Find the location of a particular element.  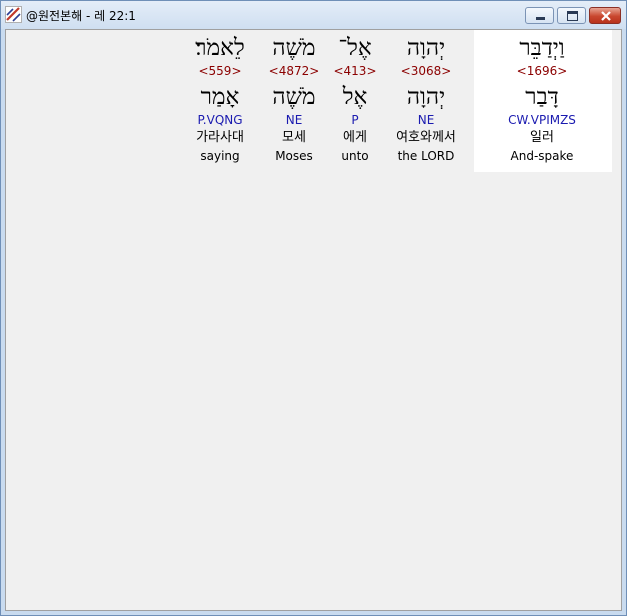

hebrew-lemma: דָּבַר is located at coordinates (542, 97).